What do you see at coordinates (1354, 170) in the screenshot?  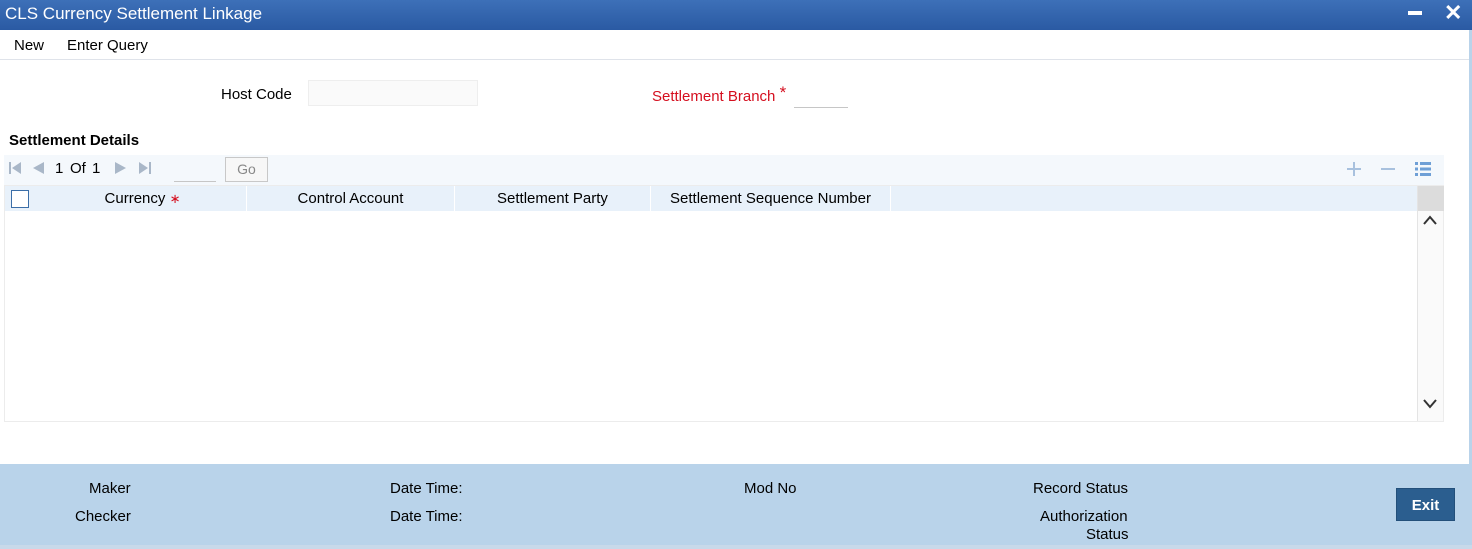 I see `add-row-icon` at bounding box center [1354, 170].